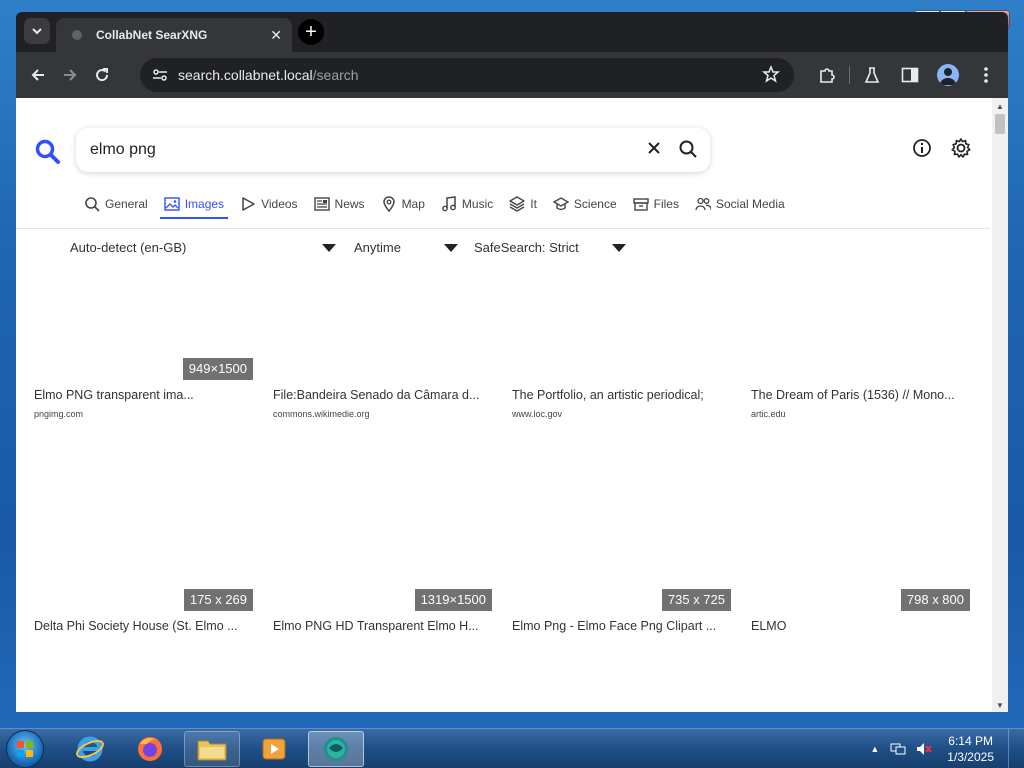 Image resolution: width=1024 pixels, height=768 pixels. Describe the element at coordinates (335, 75) in the screenshot. I see `url-path: /search` at that location.